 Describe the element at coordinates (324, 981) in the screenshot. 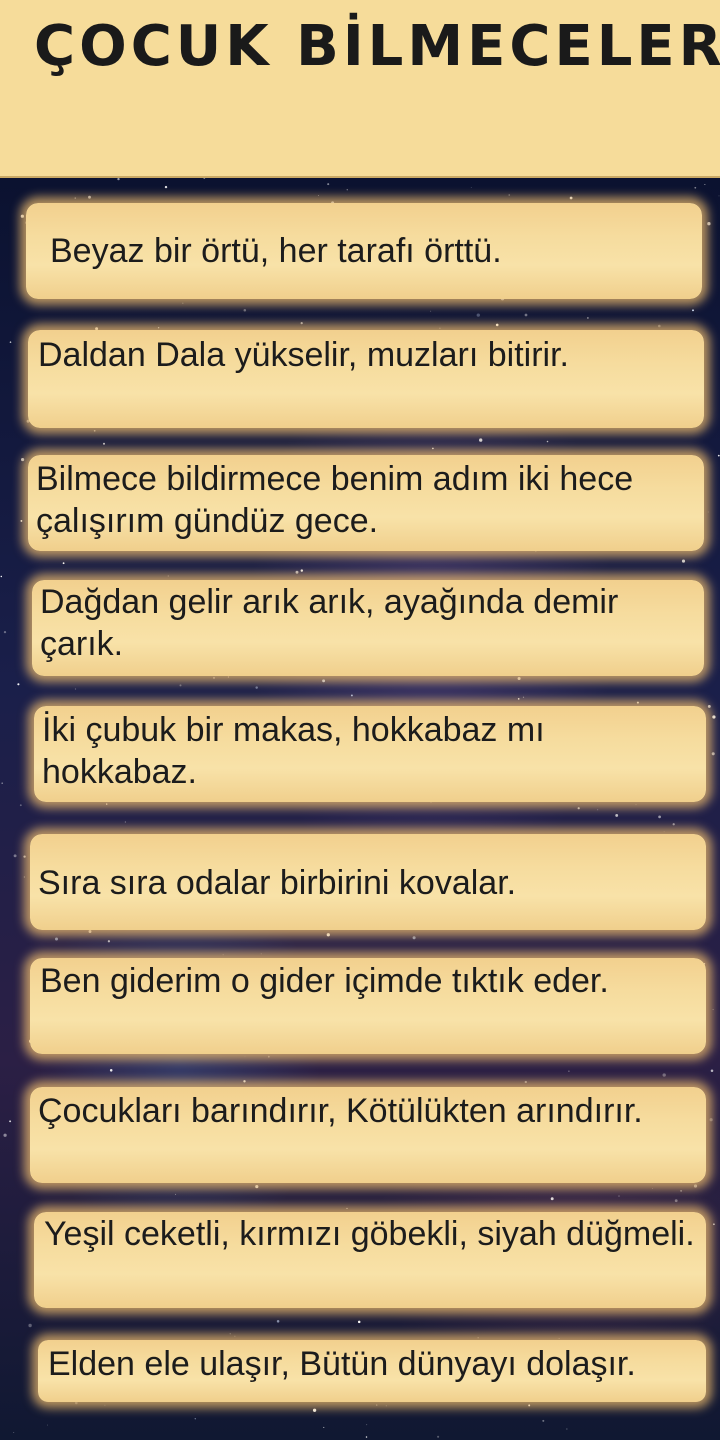

I see `riddle-text: Ben giderim o gider içimde tıktık eder.` at that location.